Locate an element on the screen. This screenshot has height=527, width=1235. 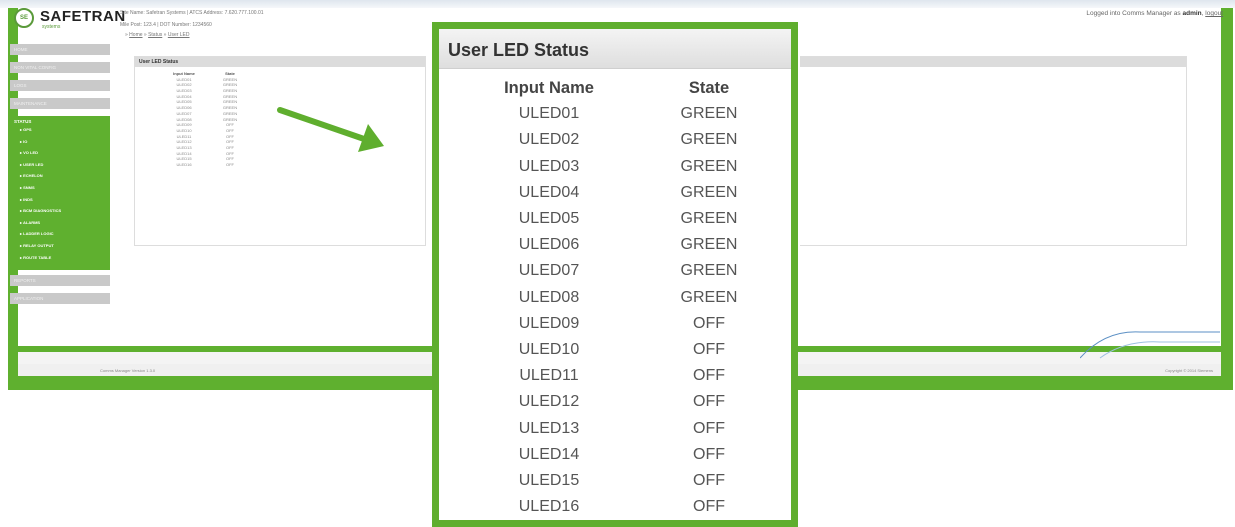
cell-input-name: ULED14 is located at coordinates (549, 454).